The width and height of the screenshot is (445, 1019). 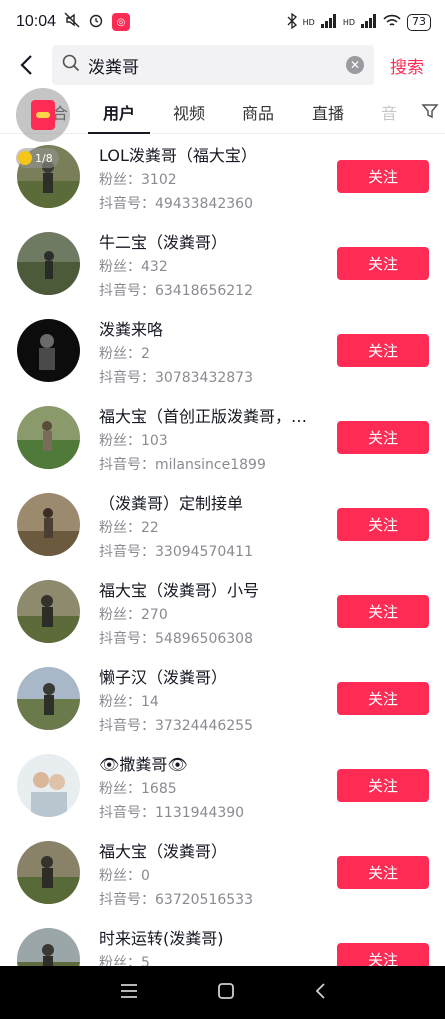 What do you see at coordinates (222, 22) in the screenshot?
I see `status-bar: 10:04 ◎ HD HD 73` at bounding box center [222, 22].